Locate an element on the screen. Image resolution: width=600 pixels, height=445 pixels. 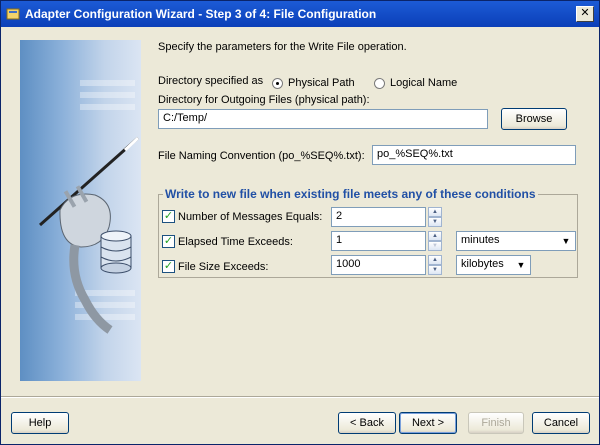
directory-specified-label: Directory specified as is located at coordinates (211, 81).